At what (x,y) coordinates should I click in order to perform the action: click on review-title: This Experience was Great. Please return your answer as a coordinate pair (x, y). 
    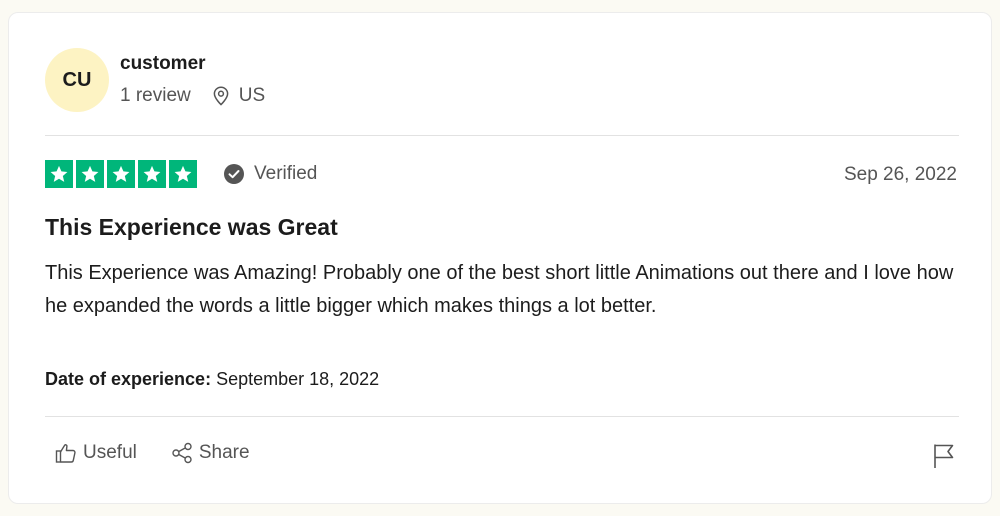
    Looking at the image, I should click on (191, 227).